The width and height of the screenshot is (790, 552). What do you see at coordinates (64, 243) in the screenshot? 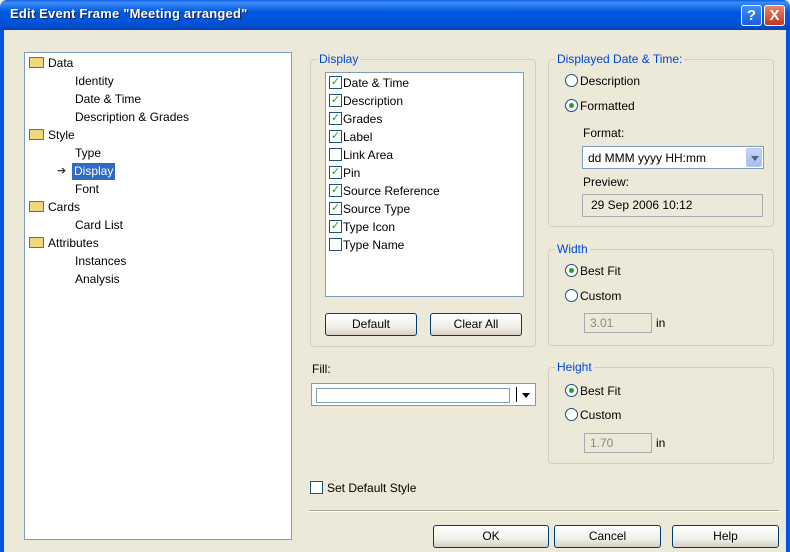
I see `tree-item-attributes: Attributes` at bounding box center [64, 243].